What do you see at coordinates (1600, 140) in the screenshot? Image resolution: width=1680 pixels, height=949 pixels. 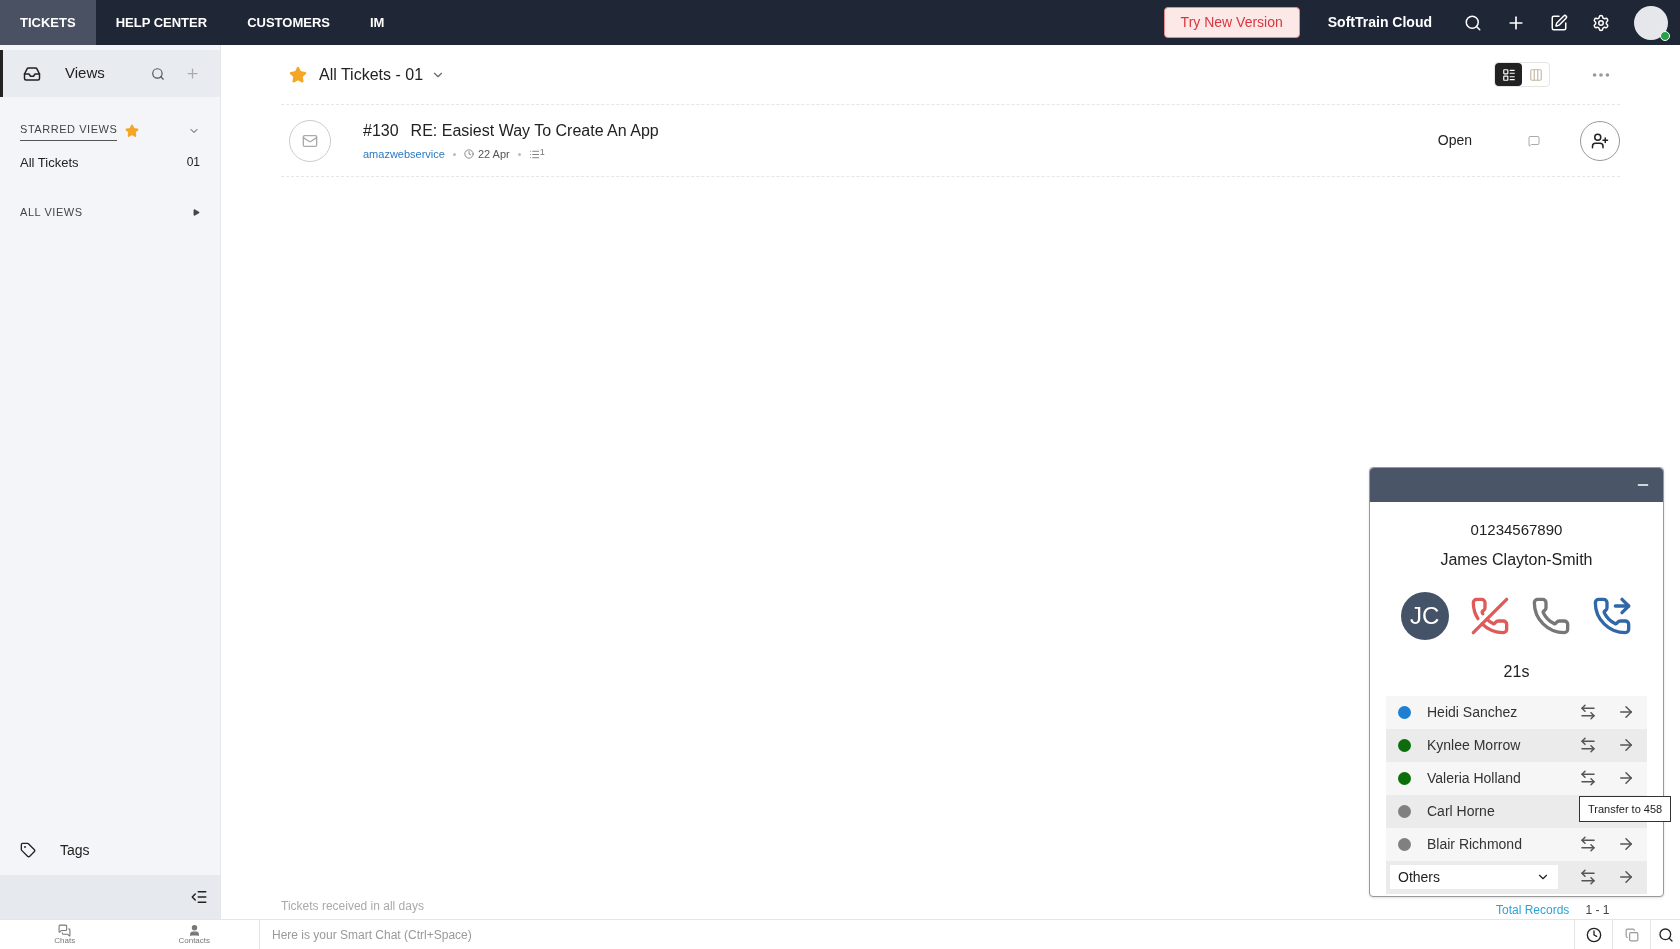 I see `add-user-icon` at bounding box center [1600, 140].